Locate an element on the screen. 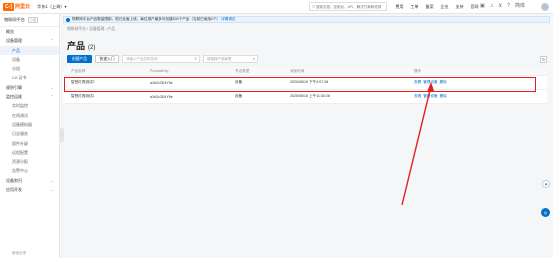 The width and height of the screenshot is (553, 258). global-search-input is located at coordinates (351, 6).